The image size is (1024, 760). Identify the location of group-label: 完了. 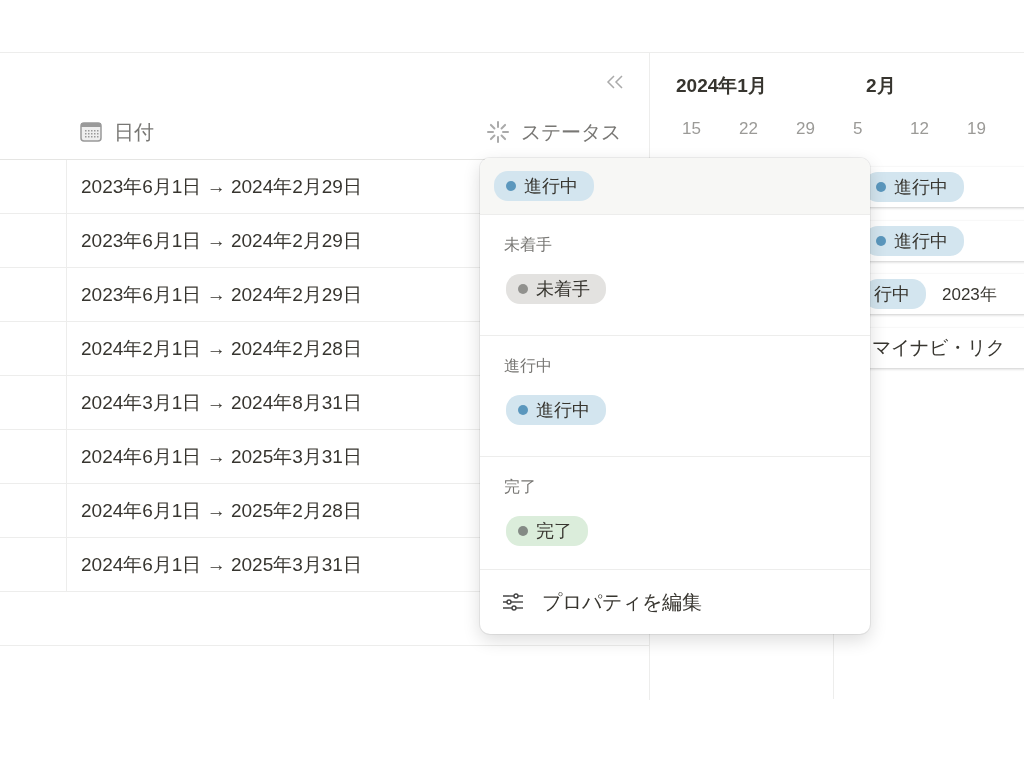
(520, 486).